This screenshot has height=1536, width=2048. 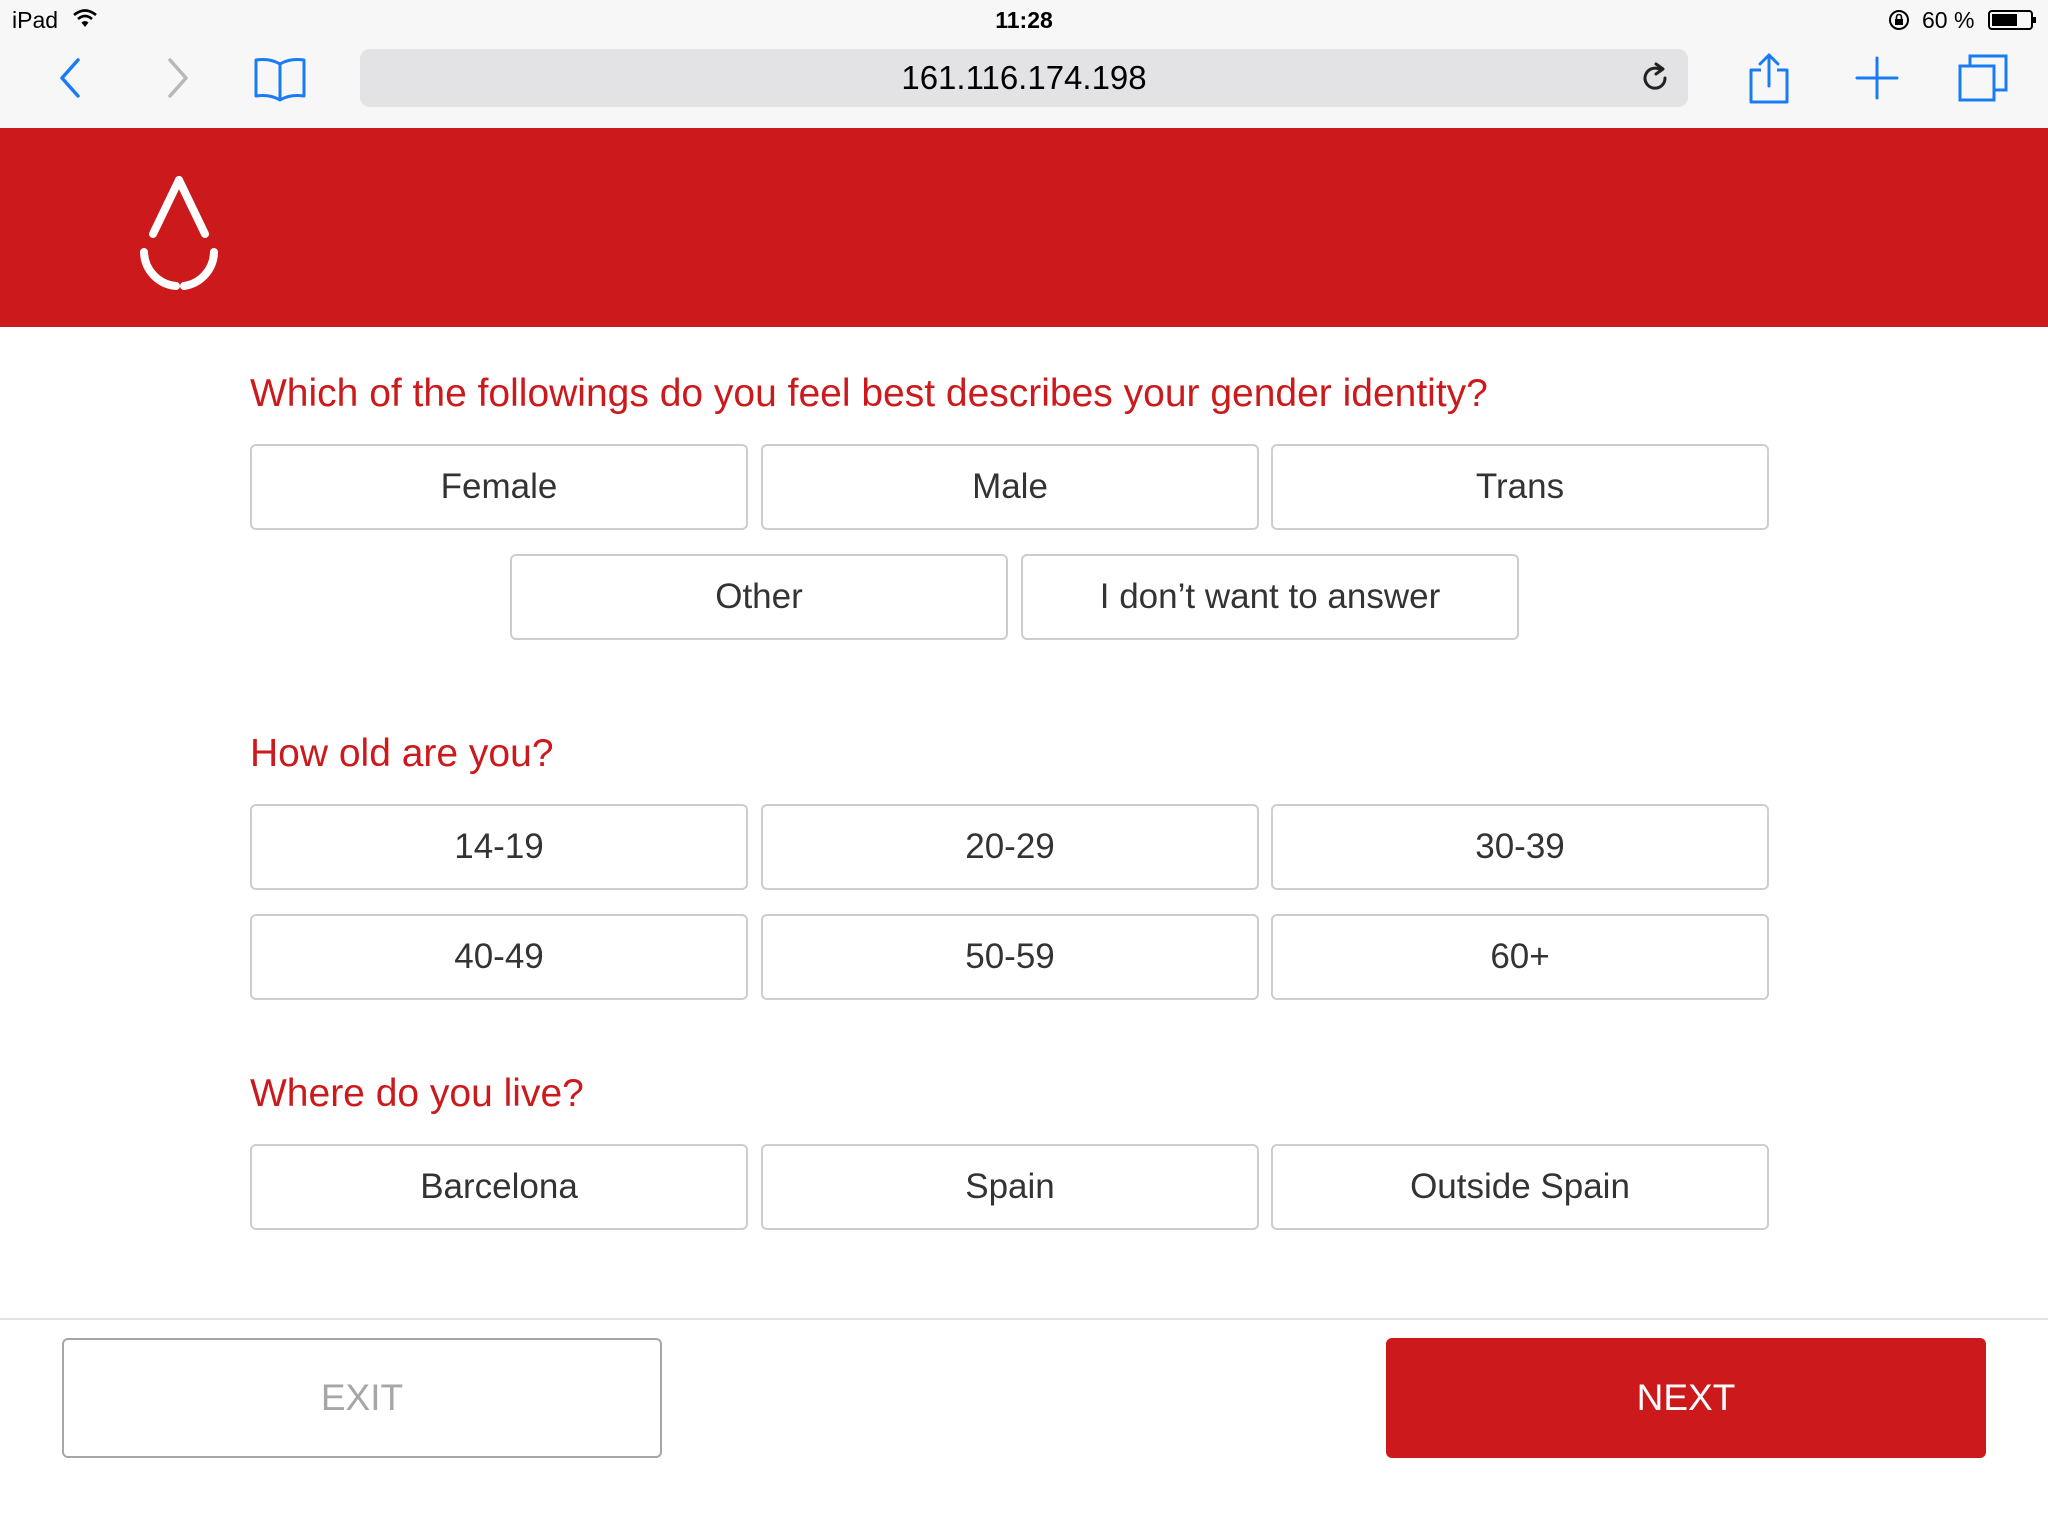 I want to click on share-icon, so click(x=1769, y=78).